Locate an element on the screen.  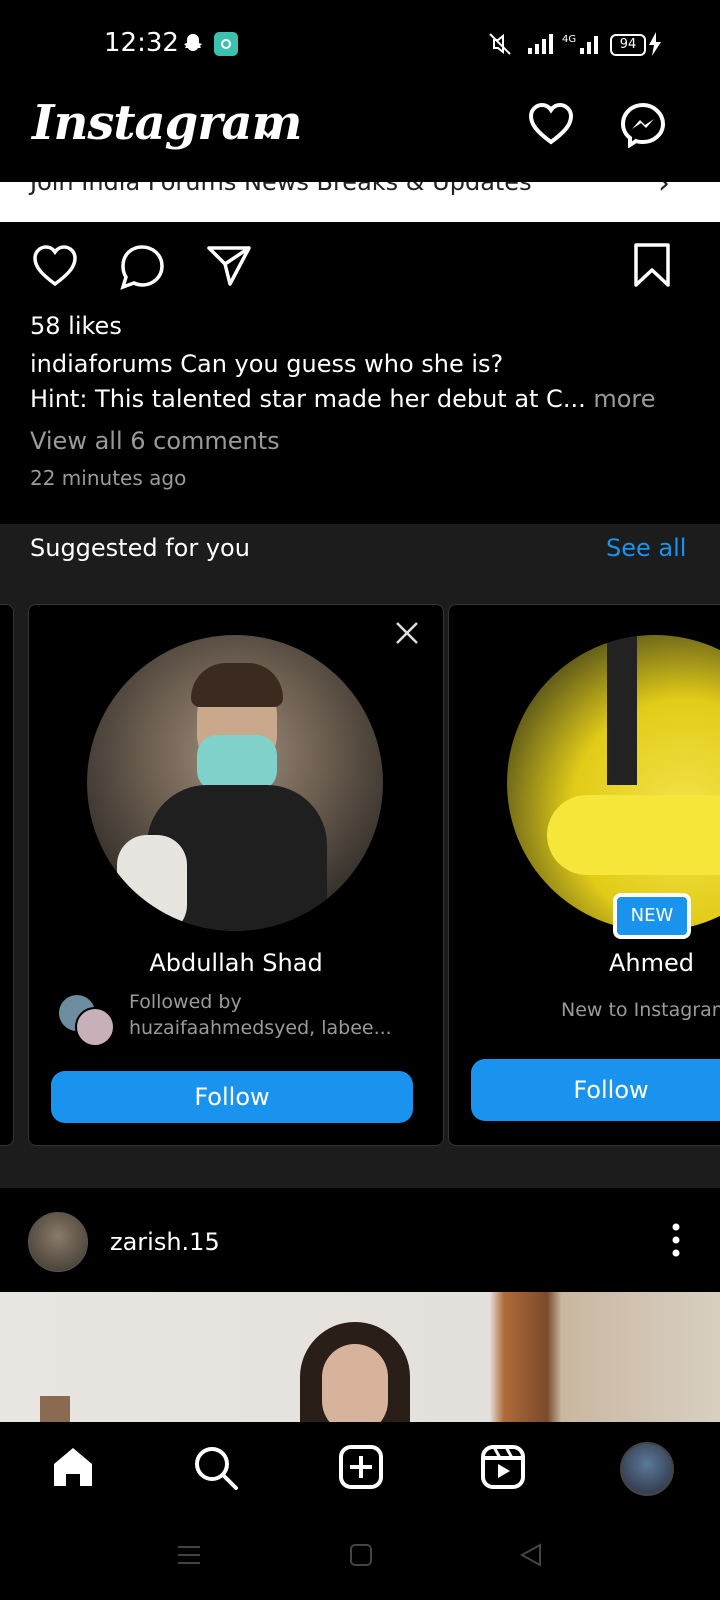
view-comments-link: View all 6 comments is located at coordinates (155, 441).